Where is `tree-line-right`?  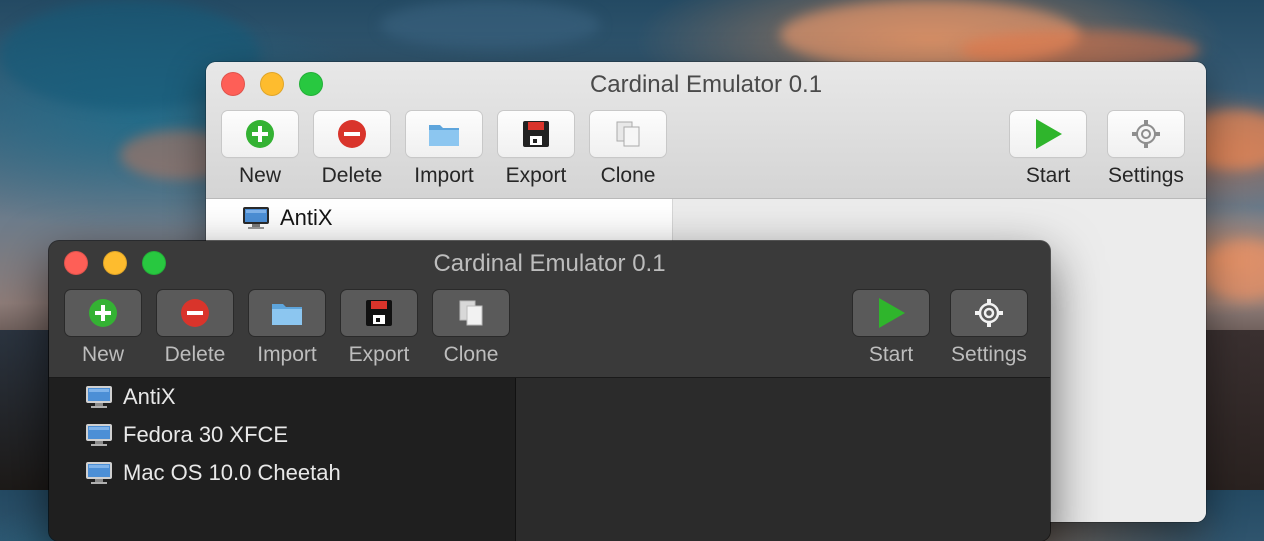 tree-line-right is located at coordinates (1232, 410).